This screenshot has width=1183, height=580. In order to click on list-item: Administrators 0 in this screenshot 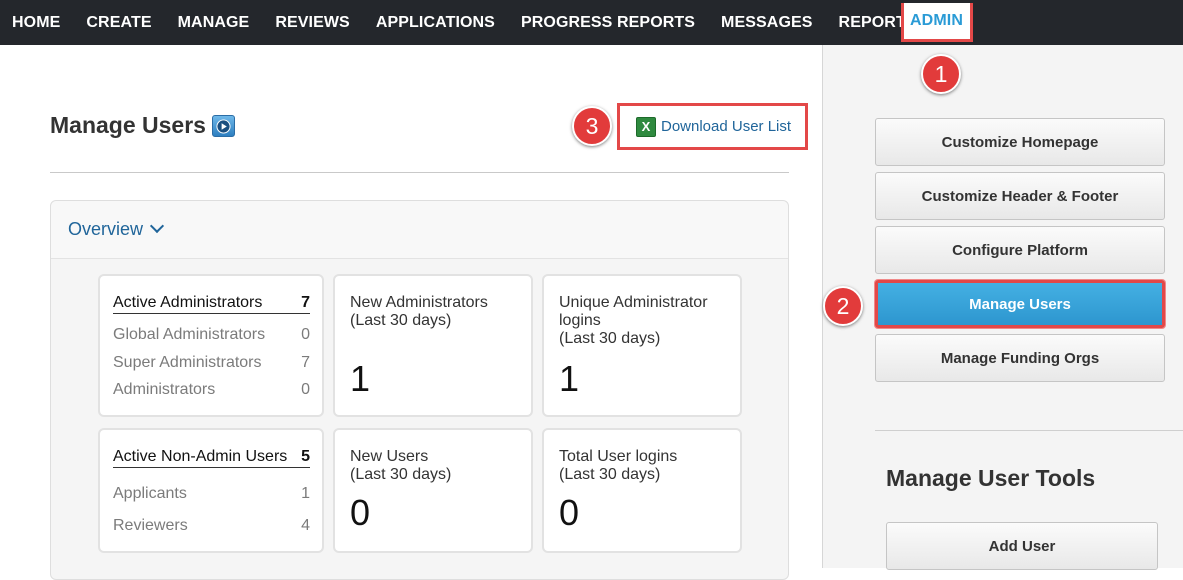, I will do `click(211, 390)`.